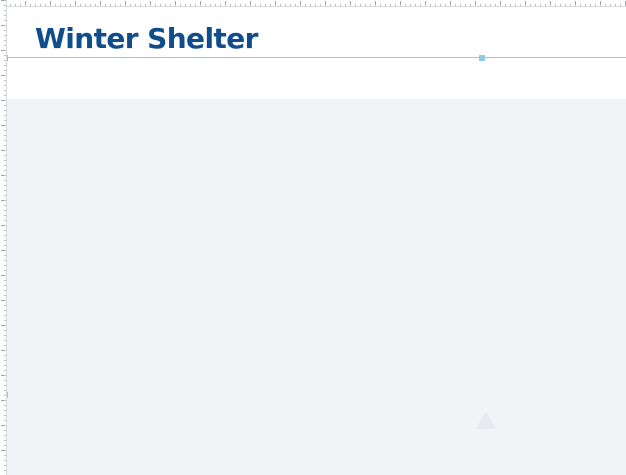  What do you see at coordinates (3, 237) in the screenshot?
I see `left-ruler` at bounding box center [3, 237].